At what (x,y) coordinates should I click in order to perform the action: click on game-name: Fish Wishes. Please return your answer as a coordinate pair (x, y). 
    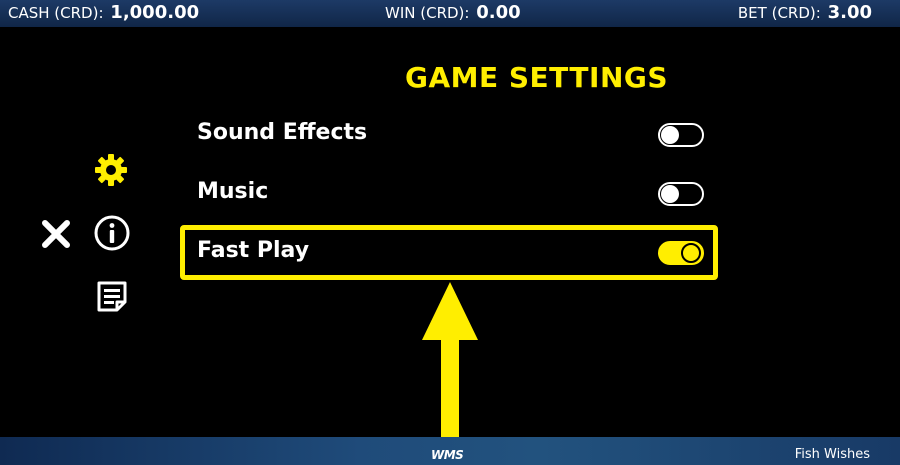
    Looking at the image, I should click on (832, 454).